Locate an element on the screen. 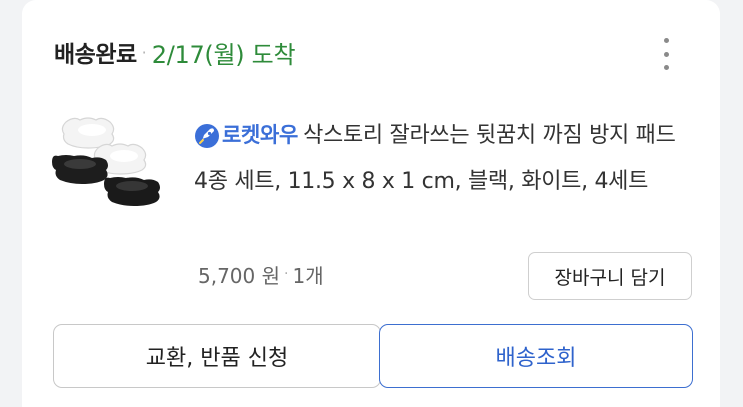  price-row: 5,700 원 · 1개 is located at coordinates (261, 274).